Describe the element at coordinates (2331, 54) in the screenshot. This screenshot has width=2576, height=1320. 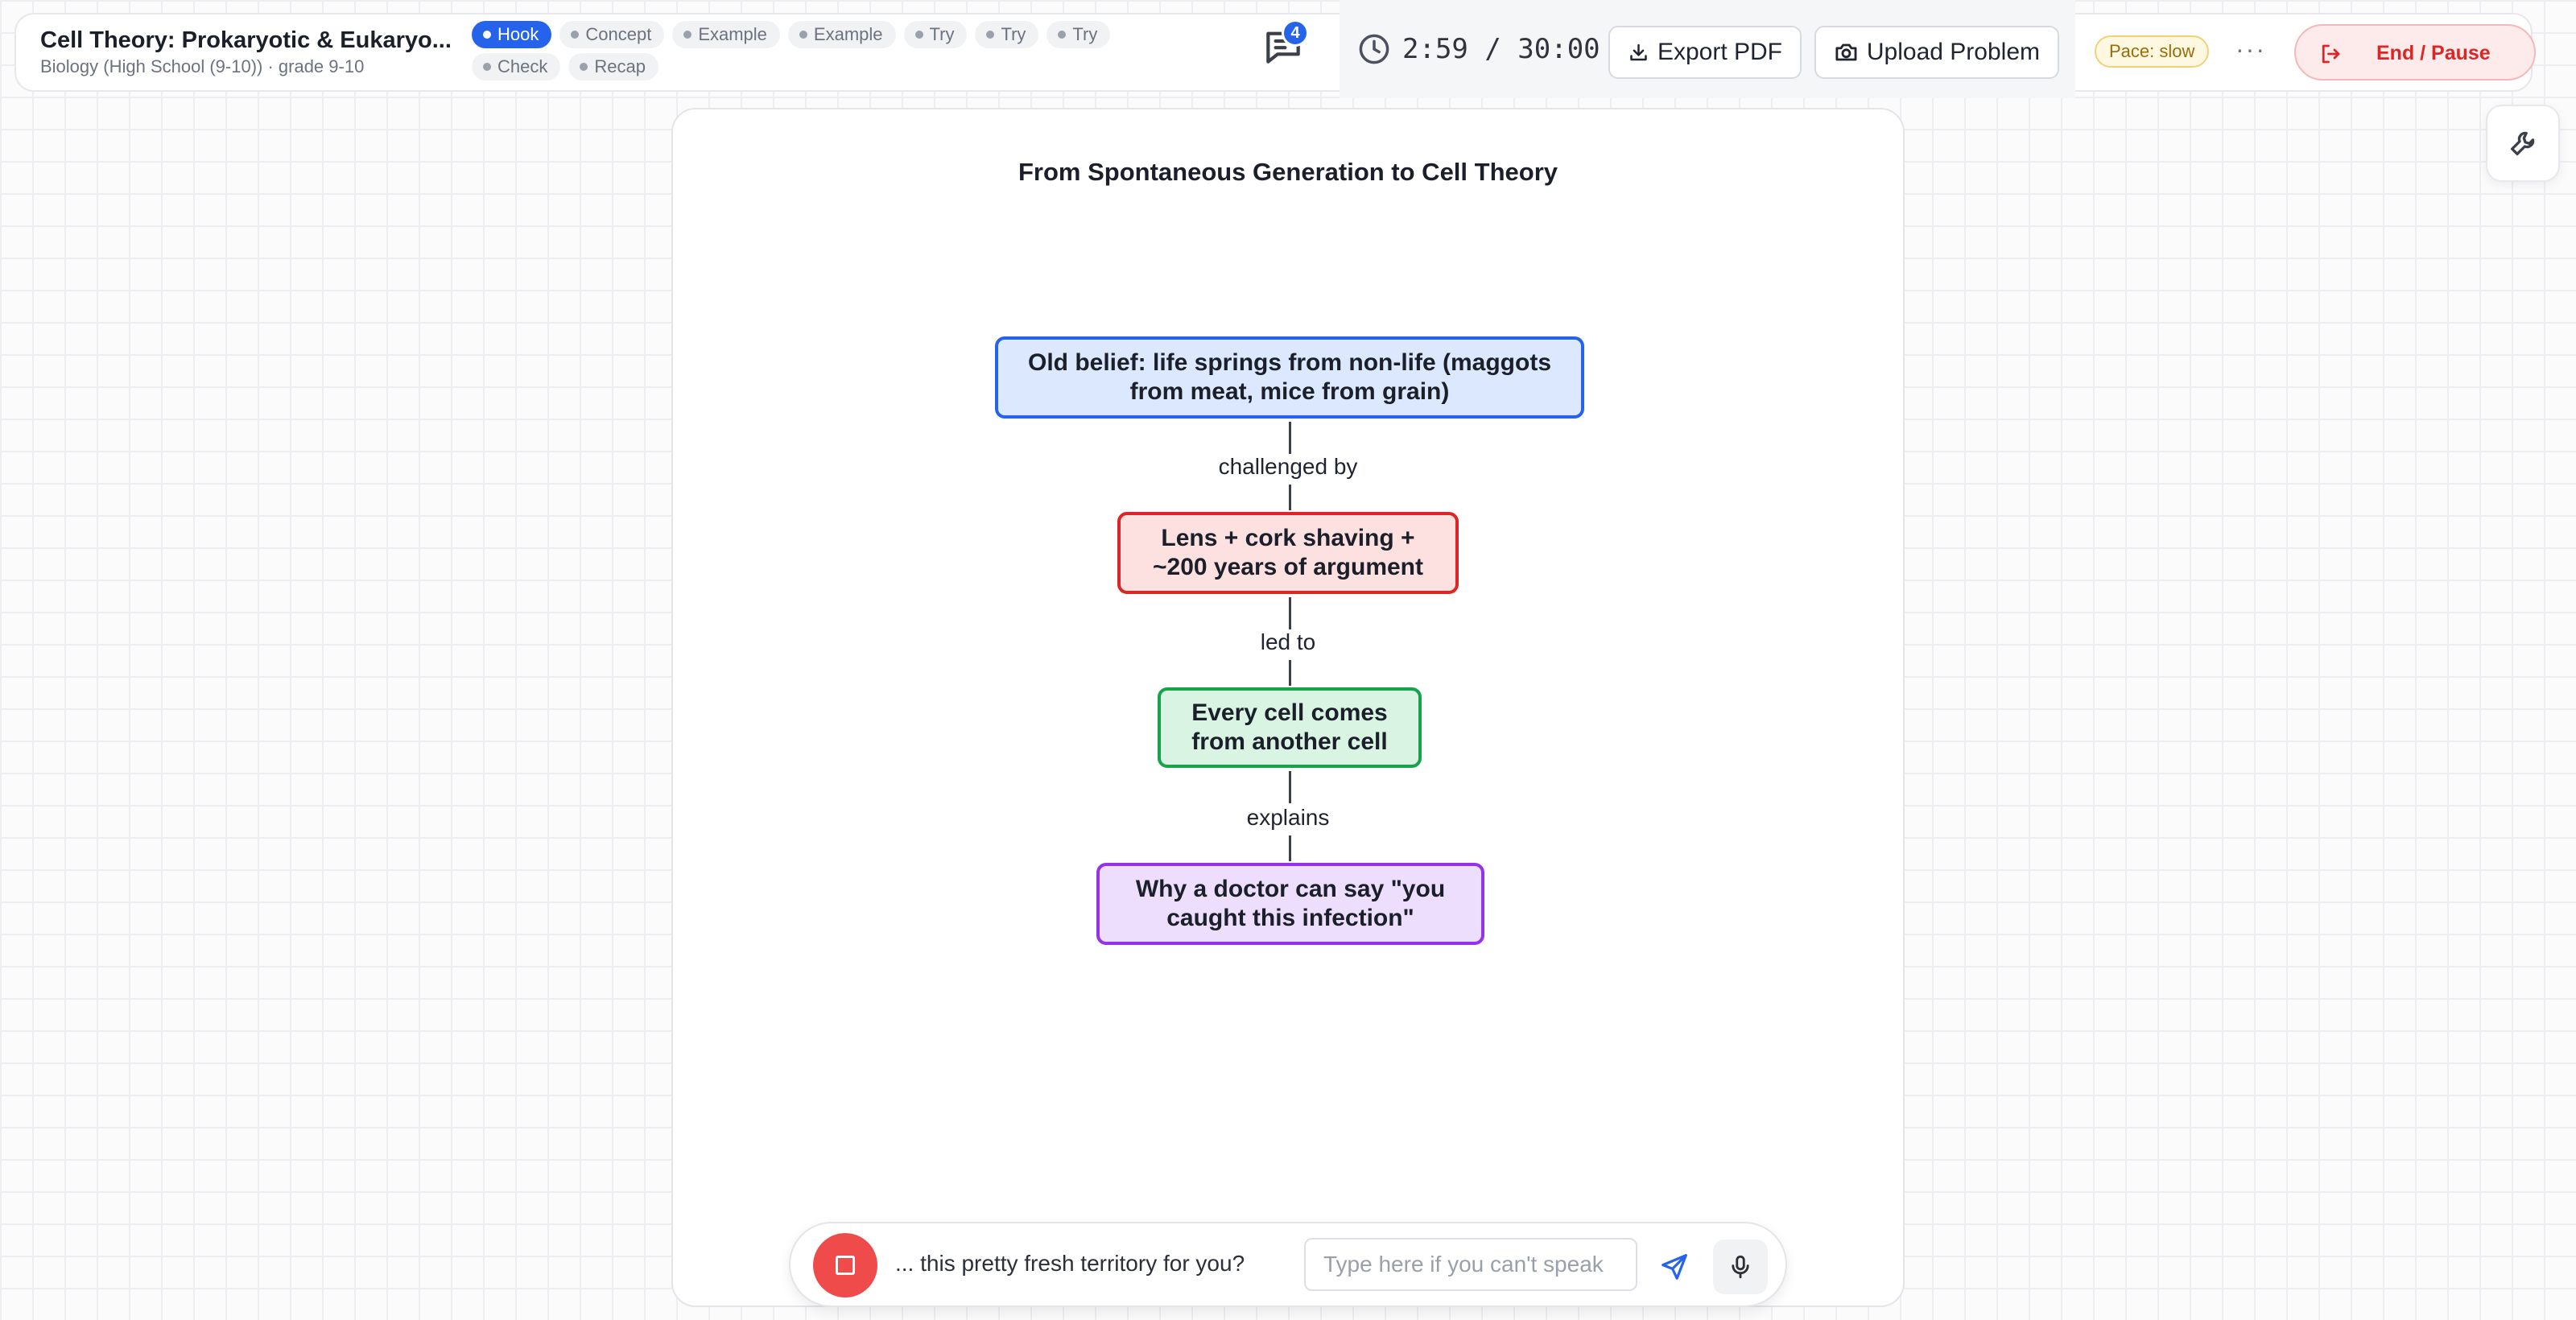
I see `logout-icon` at that location.